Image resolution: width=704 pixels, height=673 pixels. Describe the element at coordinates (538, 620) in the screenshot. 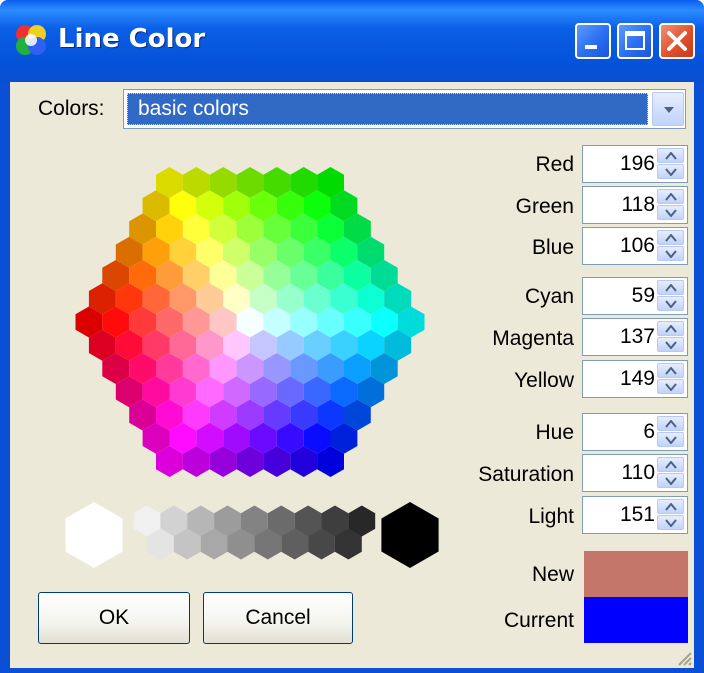

I see `current-color-label: Current` at that location.